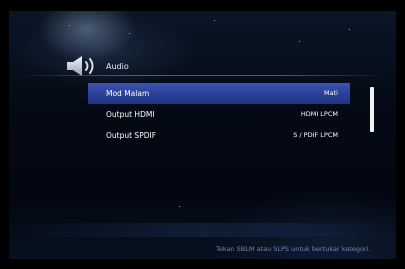 The height and width of the screenshot is (269, 405). I want to click on page-title: Audio, so click(117, 66).